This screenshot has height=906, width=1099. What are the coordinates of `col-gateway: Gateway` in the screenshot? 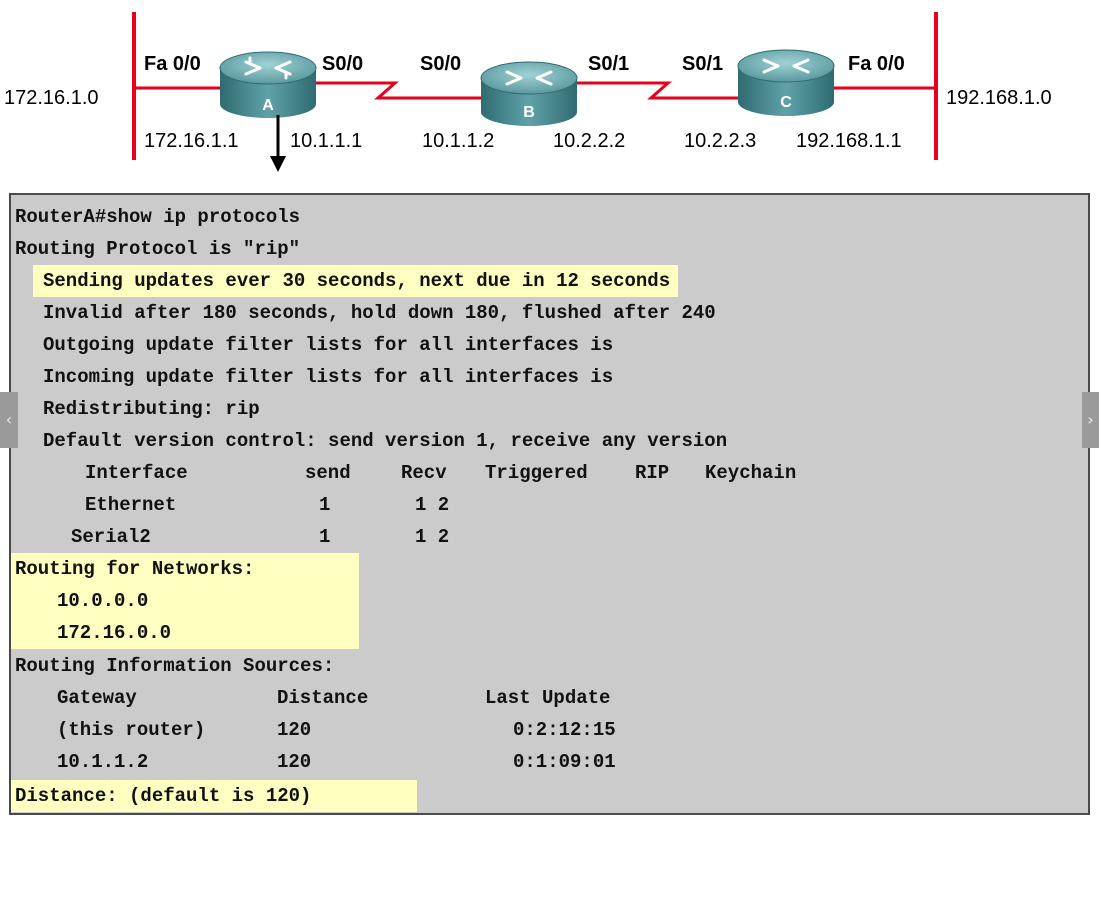 It's located at (97, 698).